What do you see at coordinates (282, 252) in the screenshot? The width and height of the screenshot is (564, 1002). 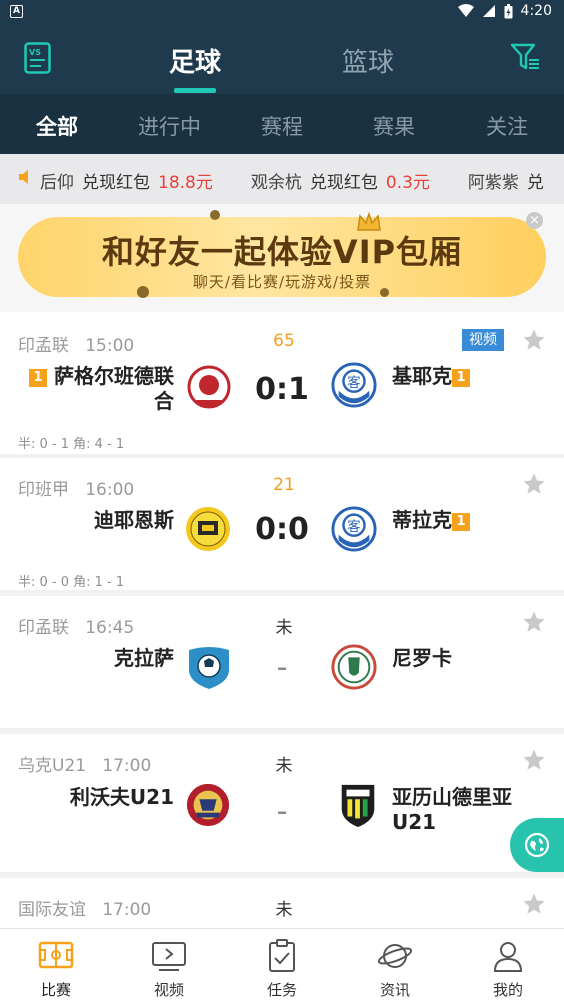 I see `banner-title: 和好友一起体验VIP包厢` at bounding box center [282, 252].